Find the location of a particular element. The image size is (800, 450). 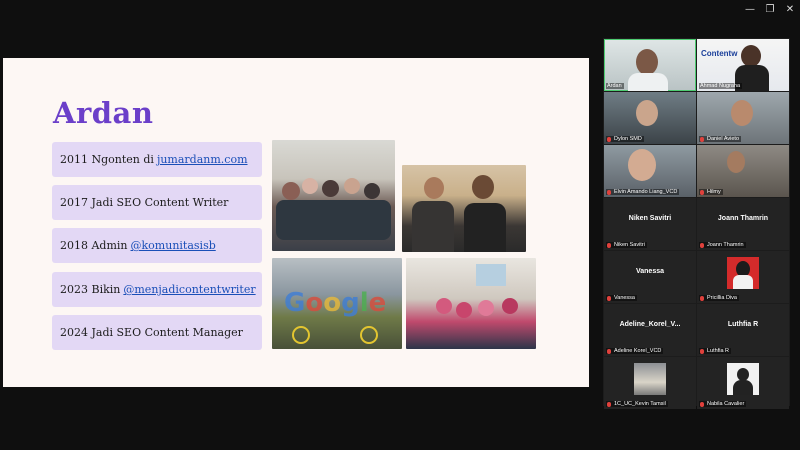

participant-tile: Nabila Cavalier is located at coordinates (743, 383).